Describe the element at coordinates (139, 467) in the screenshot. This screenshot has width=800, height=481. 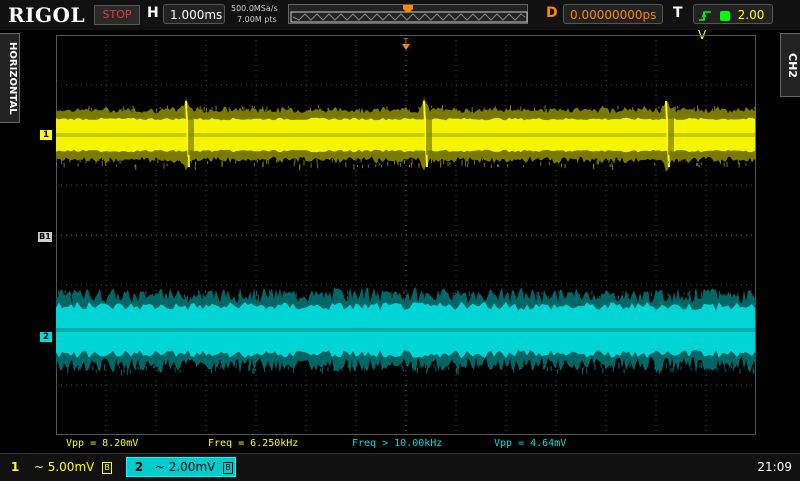
I see `ch2-number: 2` at that location.